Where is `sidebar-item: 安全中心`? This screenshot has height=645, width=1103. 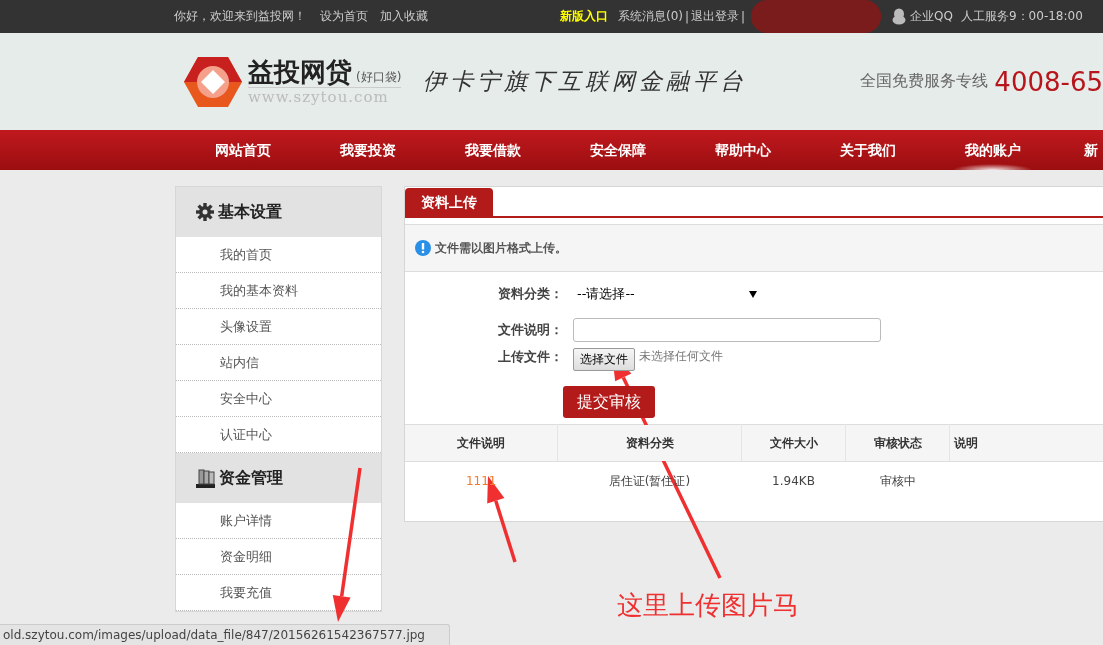
sidebar-item: 安全中心 is located at coordinates (278, 399).